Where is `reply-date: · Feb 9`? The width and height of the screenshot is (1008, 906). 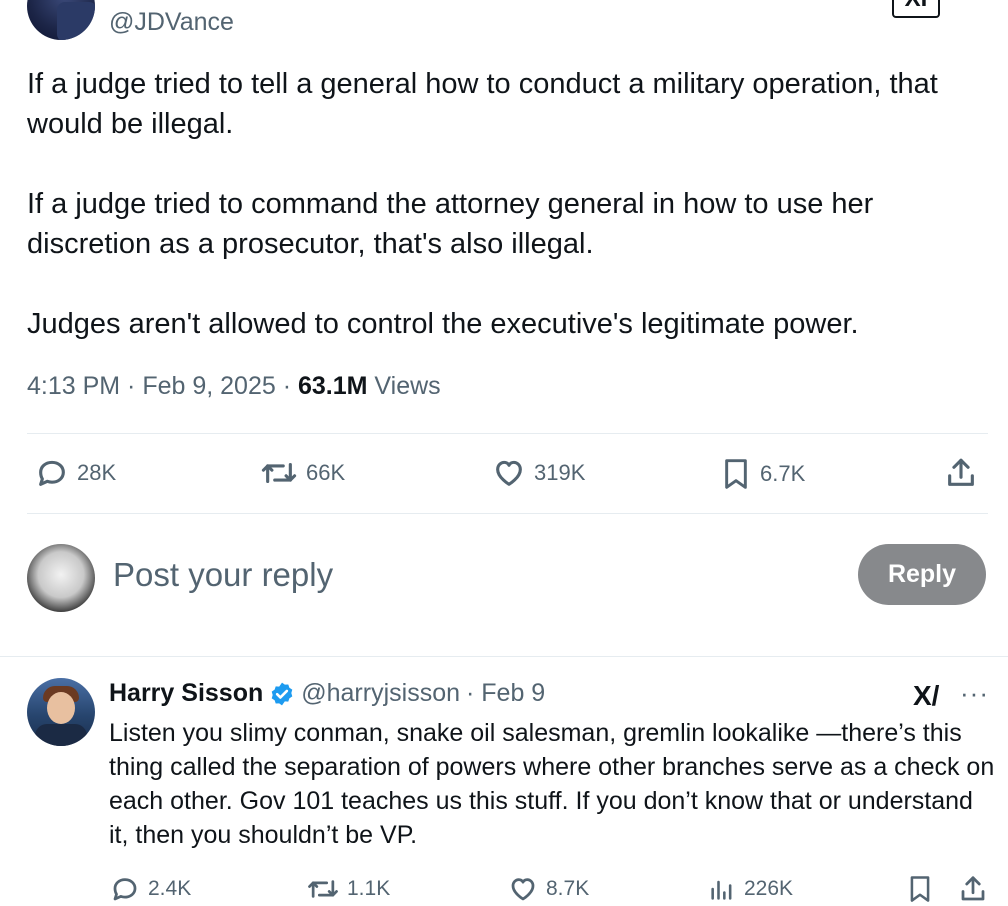 reply-date: · Feb 9 is located at coordinates (505, 693).